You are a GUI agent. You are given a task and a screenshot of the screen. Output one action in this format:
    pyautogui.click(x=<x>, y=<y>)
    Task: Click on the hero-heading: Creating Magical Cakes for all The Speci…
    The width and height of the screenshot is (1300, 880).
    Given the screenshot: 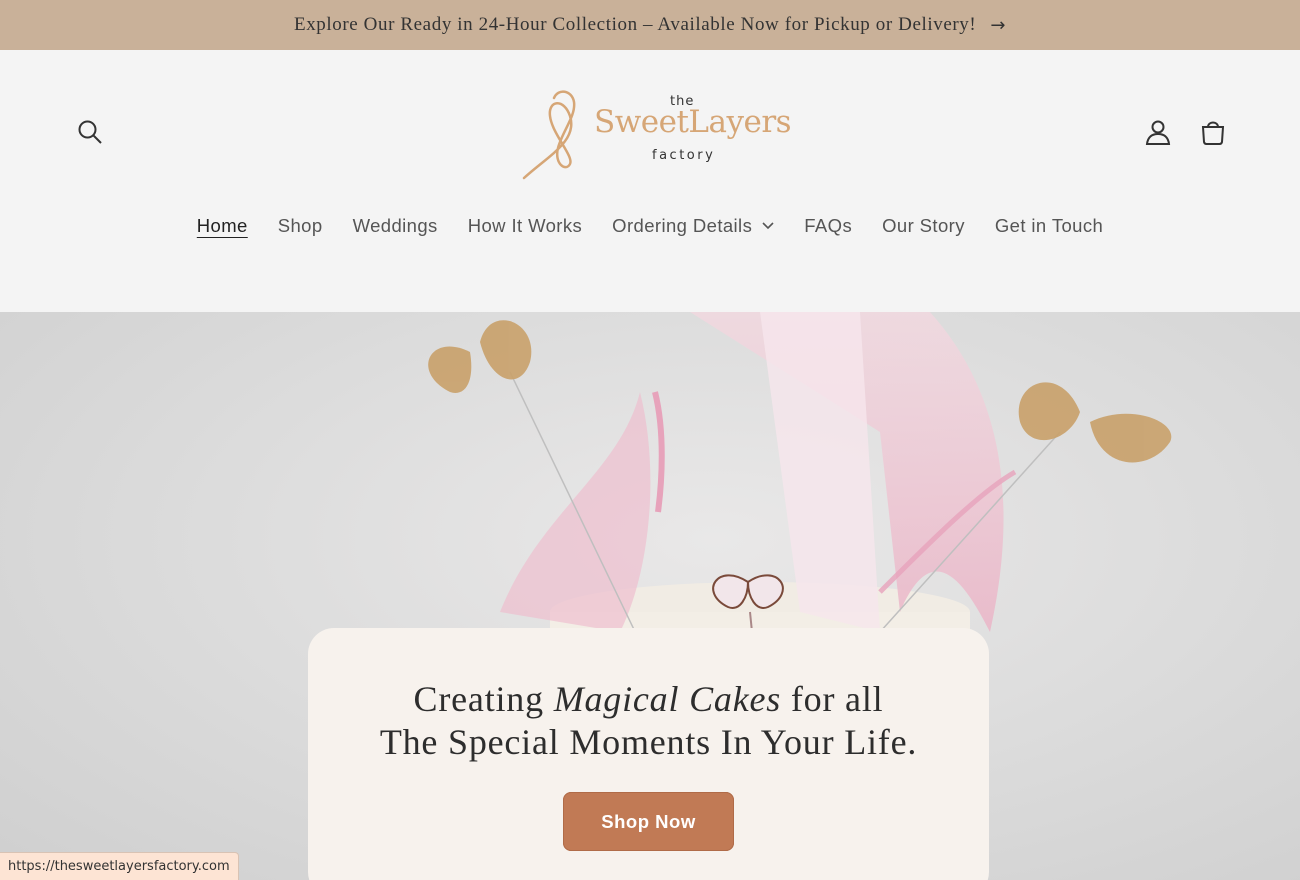 What is the action you would take?
    pyautogui.click(x=648, y=721)
    